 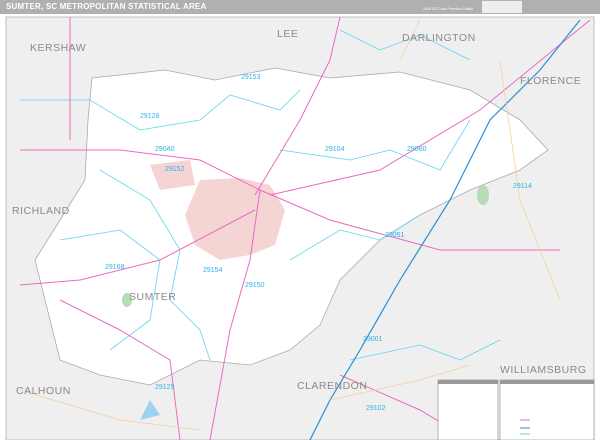 I want to click on county-label: LEE, so click(x=287, y=34).